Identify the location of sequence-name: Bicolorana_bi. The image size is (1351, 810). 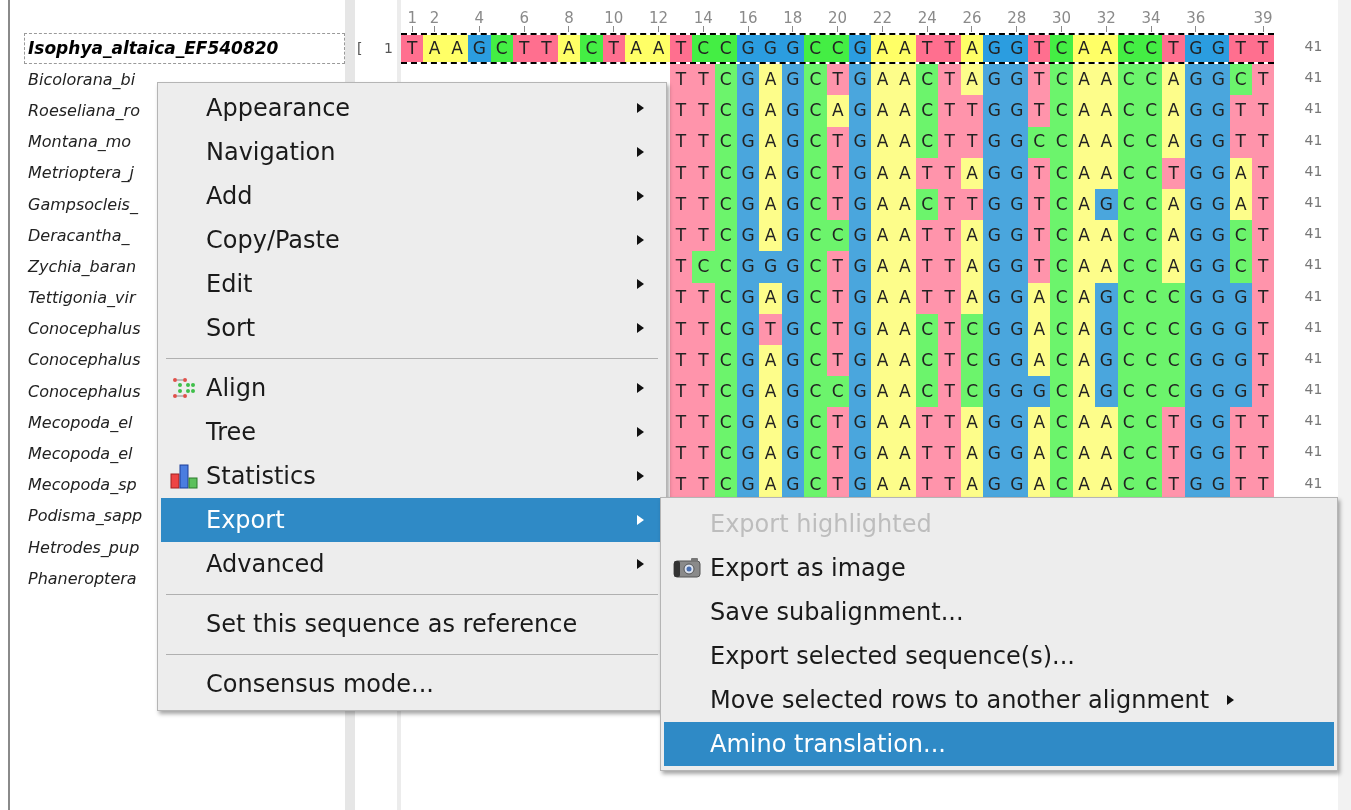
(82, 79).